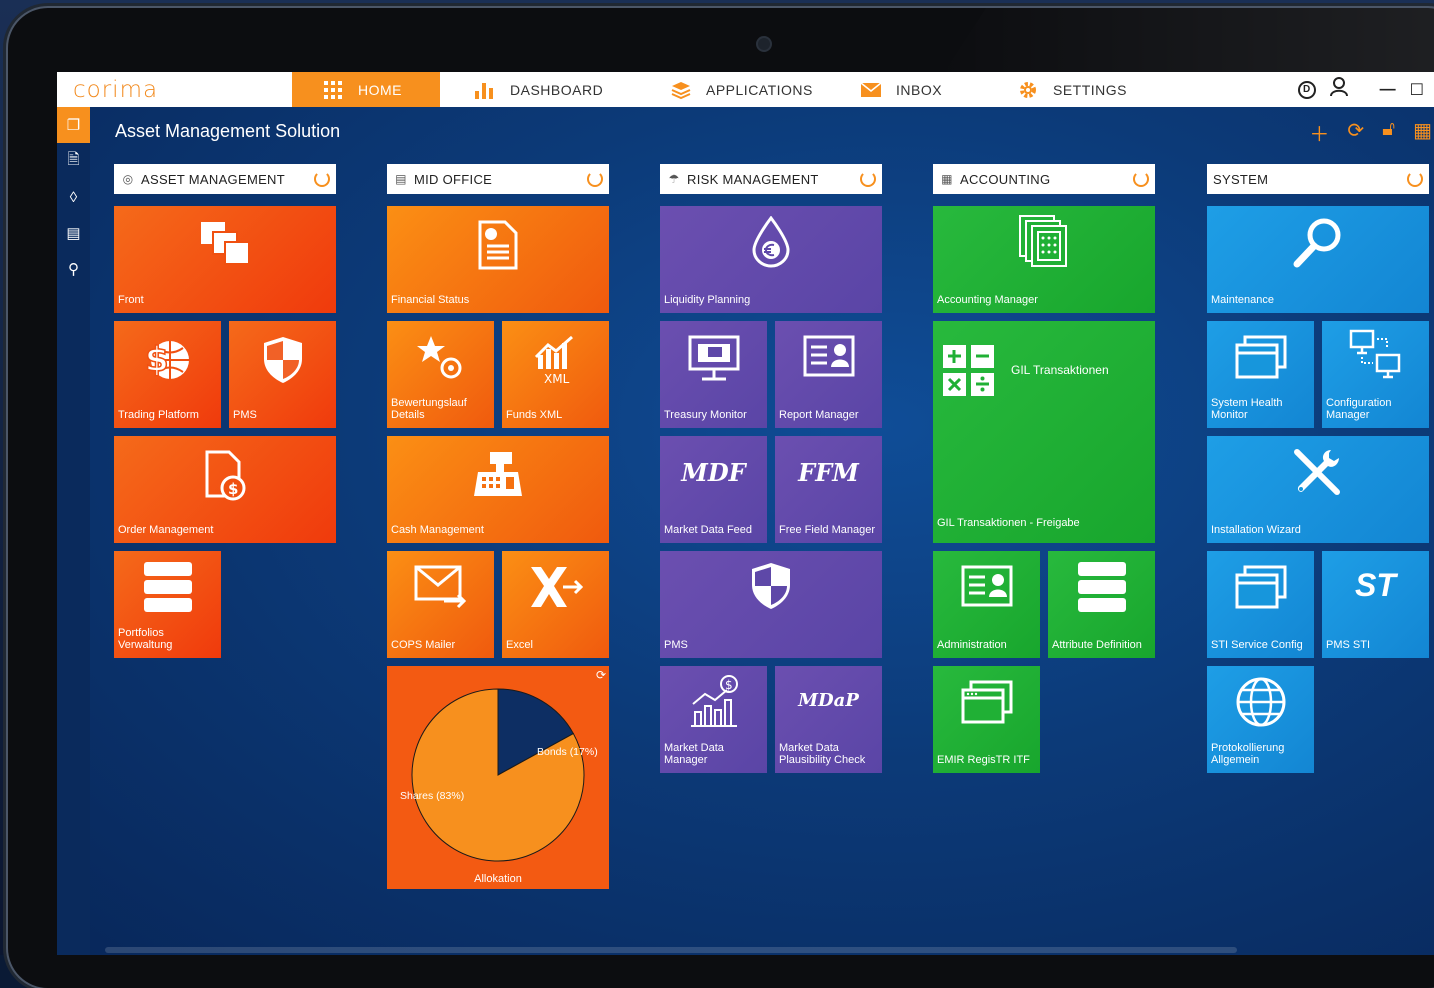 This screenshot has width=1434, height=988. Describe the element at coordinates (429, 409) in the screenshot. I see `tile-label: Bewertungslauf Details` at that location.